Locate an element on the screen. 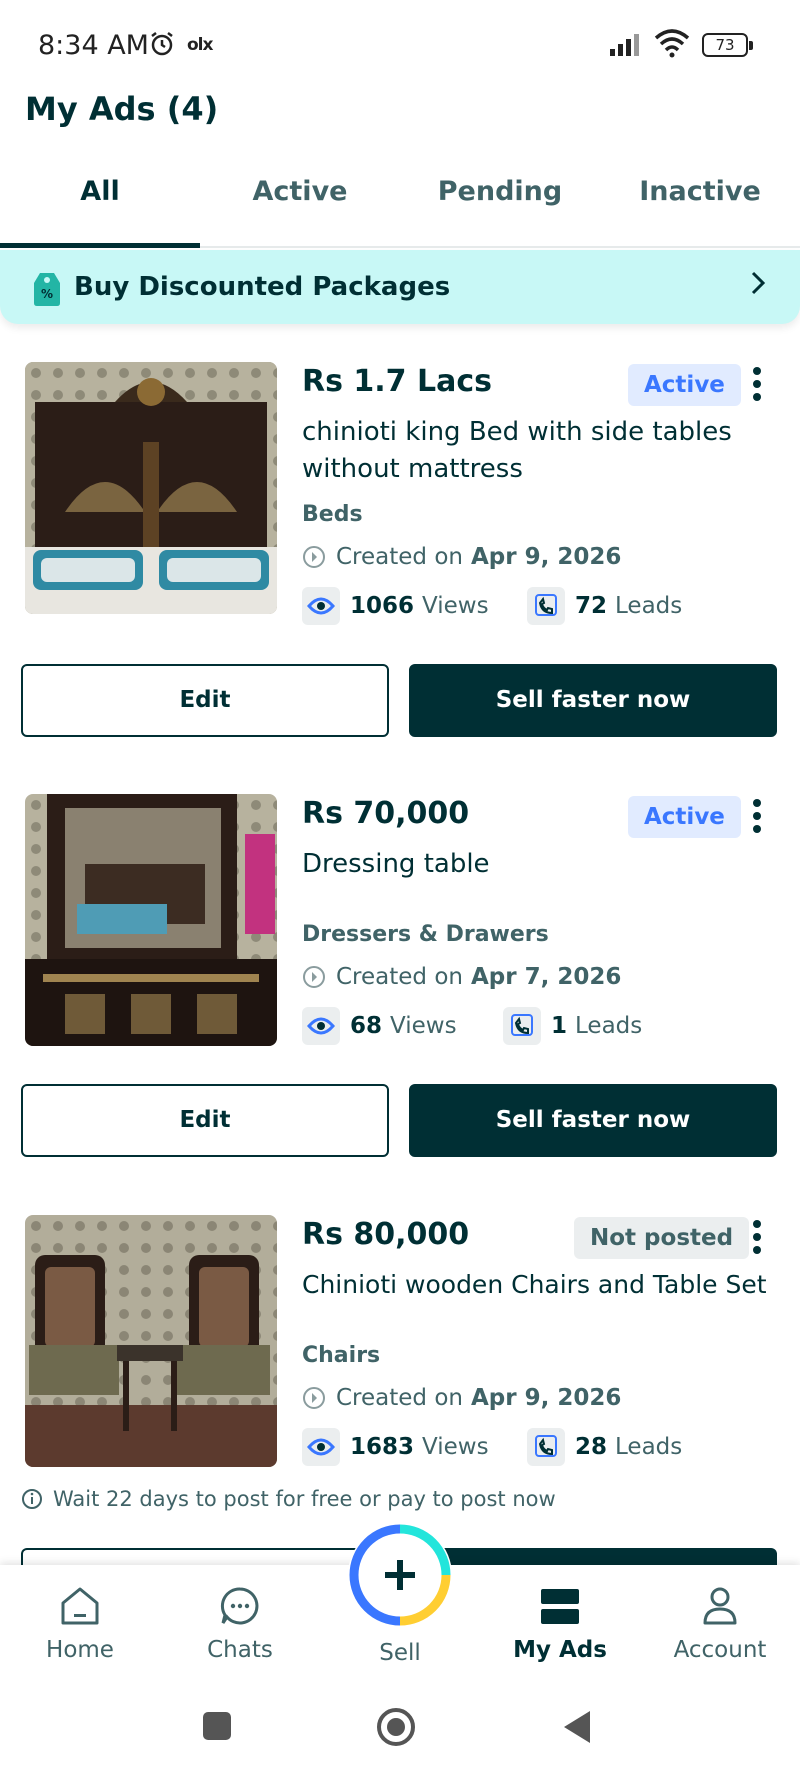 The width and height of the screenshot is (800, 1777). battery-indicator: 73 is located at coordinates (727, 45).